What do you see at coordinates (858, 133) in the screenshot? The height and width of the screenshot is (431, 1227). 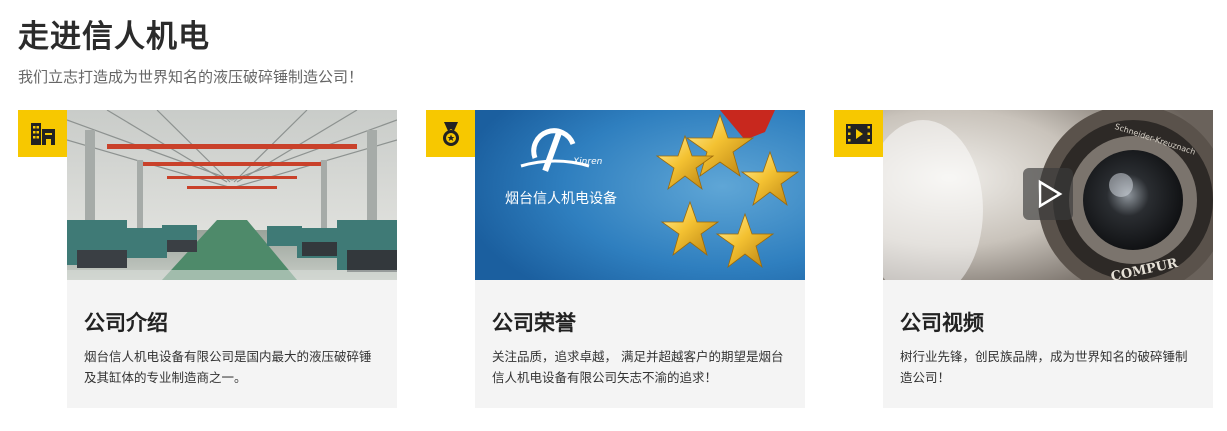 I see `film-icon` at bounding box center [858, 133].